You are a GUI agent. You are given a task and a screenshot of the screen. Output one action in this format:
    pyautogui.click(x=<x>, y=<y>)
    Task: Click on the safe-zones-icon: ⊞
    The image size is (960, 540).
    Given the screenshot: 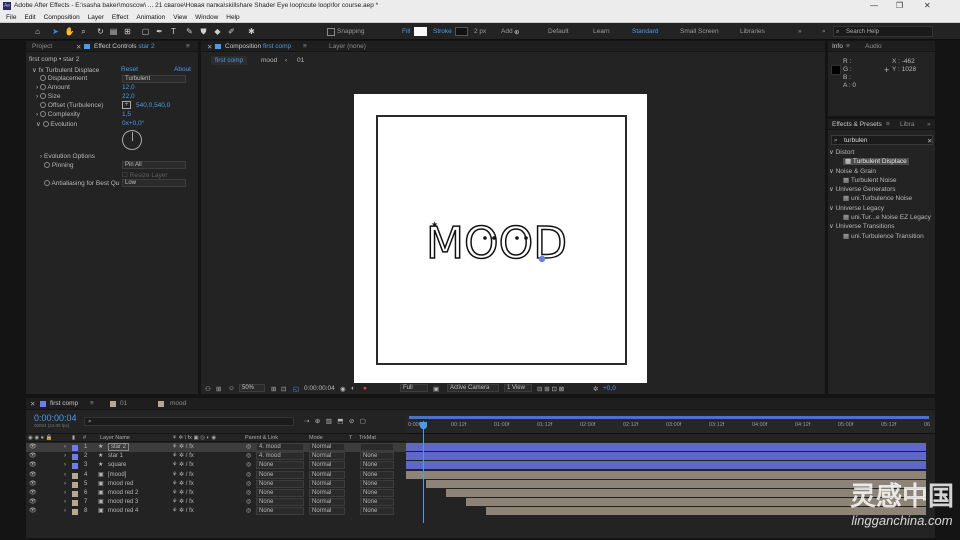 What is the action you would take?
    pyautogui.click(x=273, y=389)
    